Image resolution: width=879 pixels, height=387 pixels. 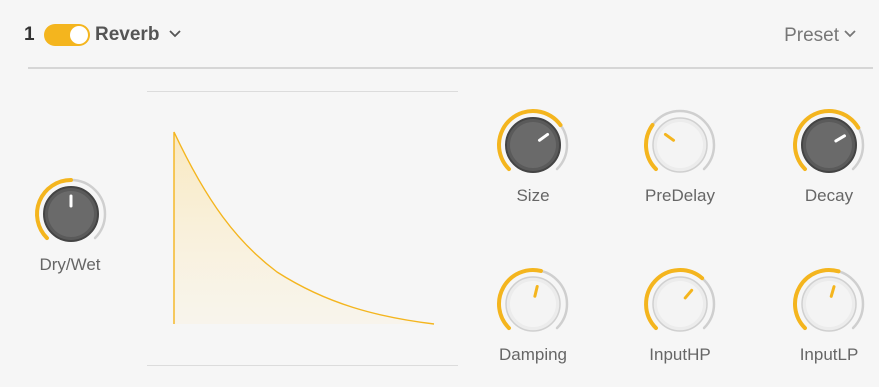 I want to click on envelope-fill, so click(x=304, y=228).